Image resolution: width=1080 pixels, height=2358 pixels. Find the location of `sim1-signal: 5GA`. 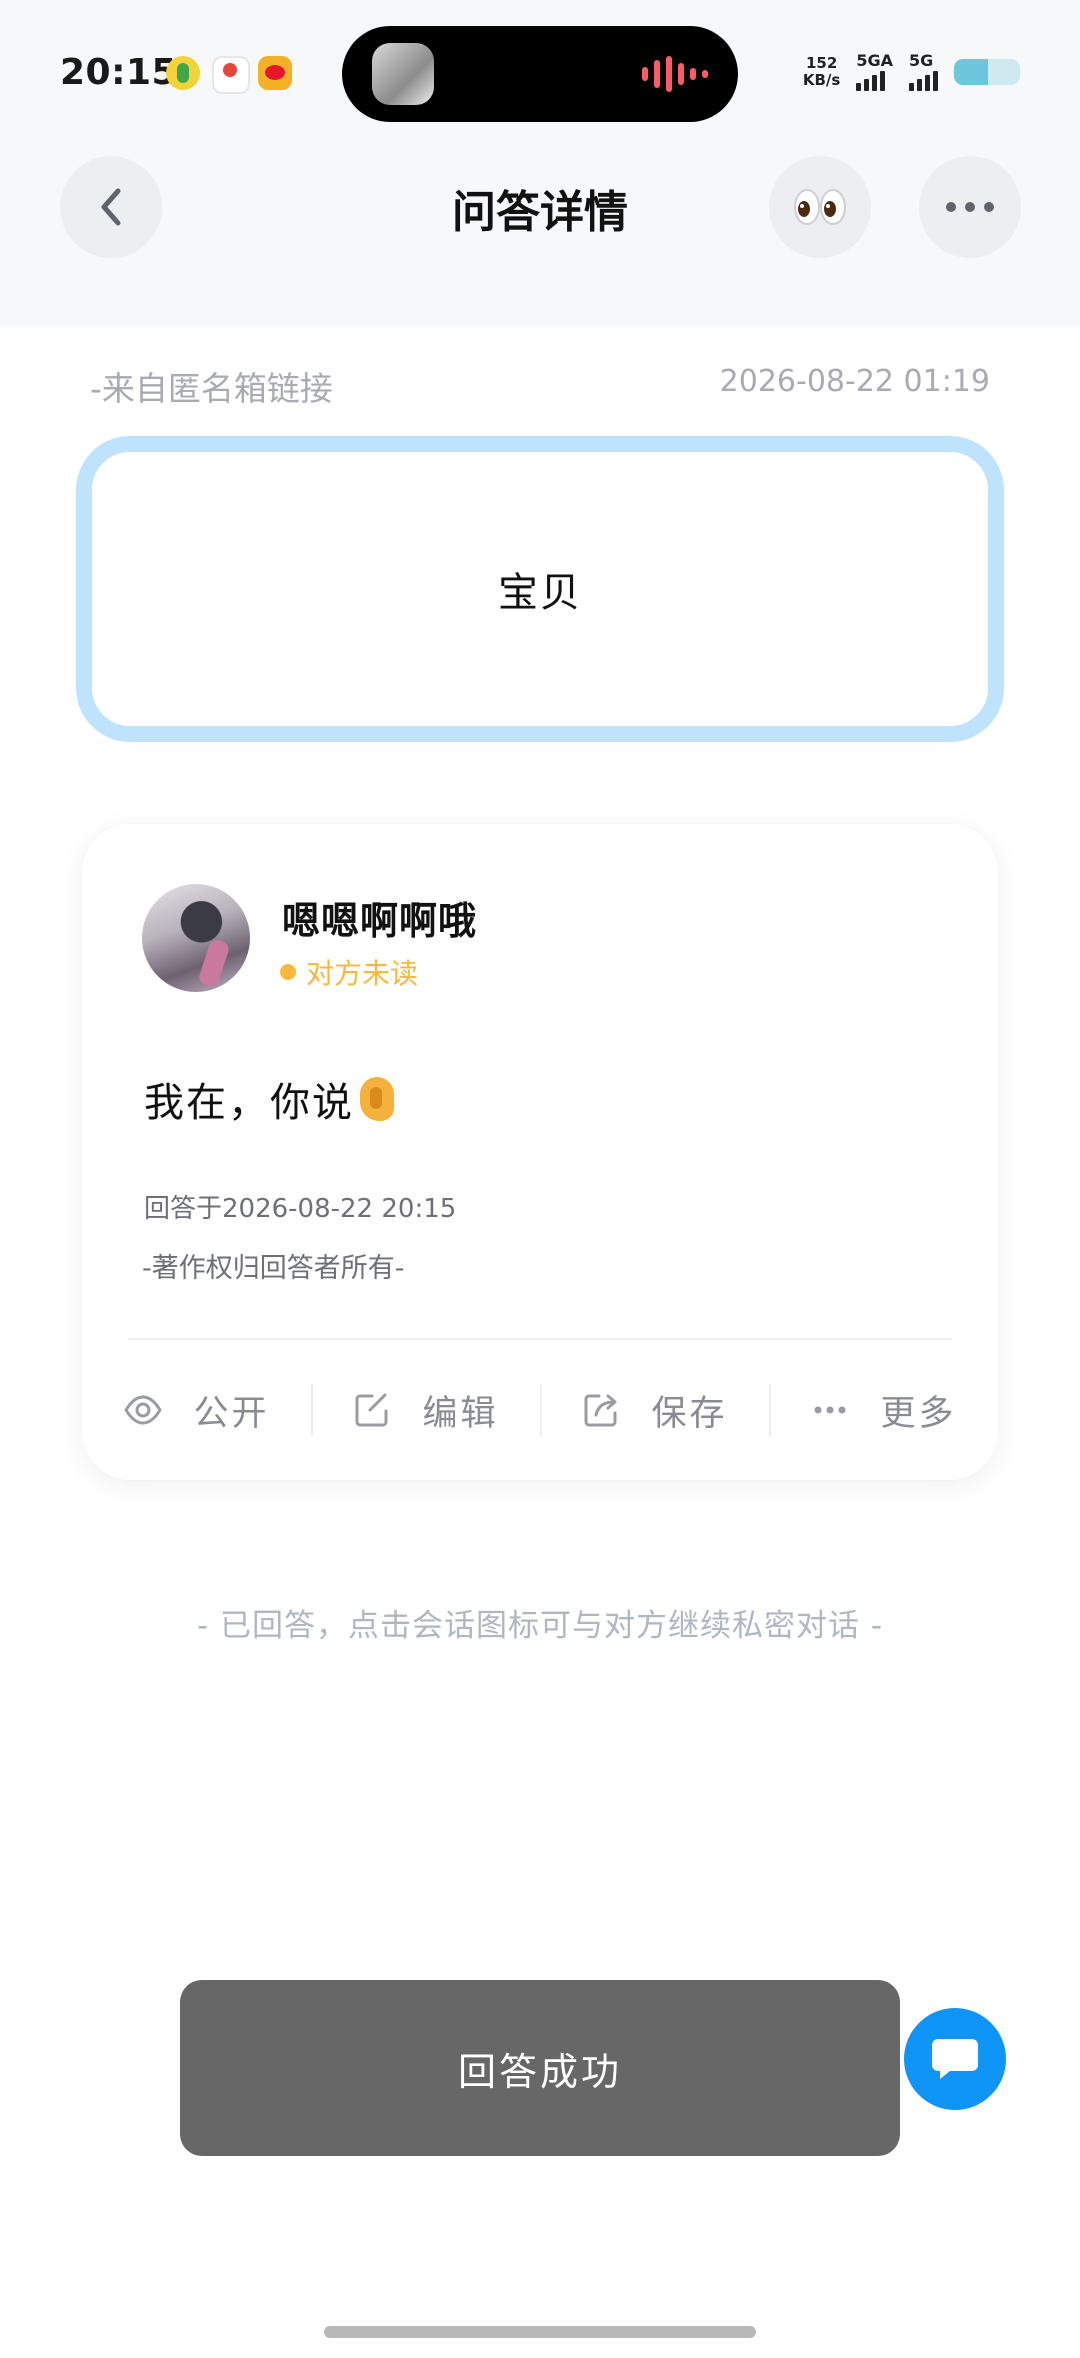

sim1-signal: 5GA is located at coordinates (874, 72).